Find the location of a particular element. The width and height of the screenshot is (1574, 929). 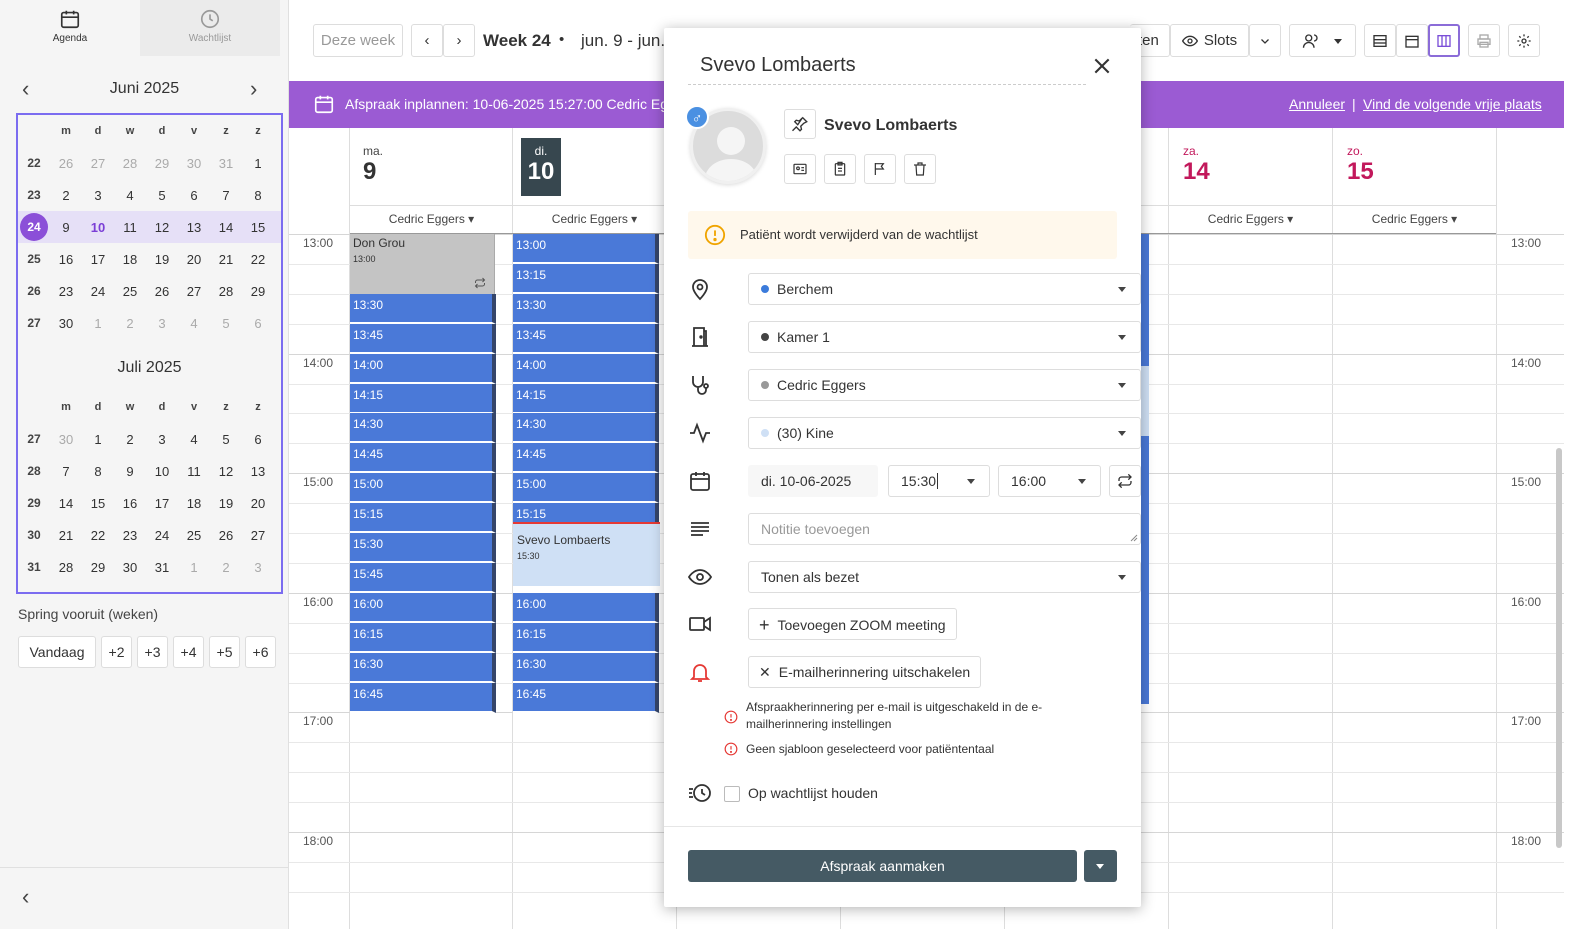

day-header-sat: za. 14 is located at coordinates (1196, 165).